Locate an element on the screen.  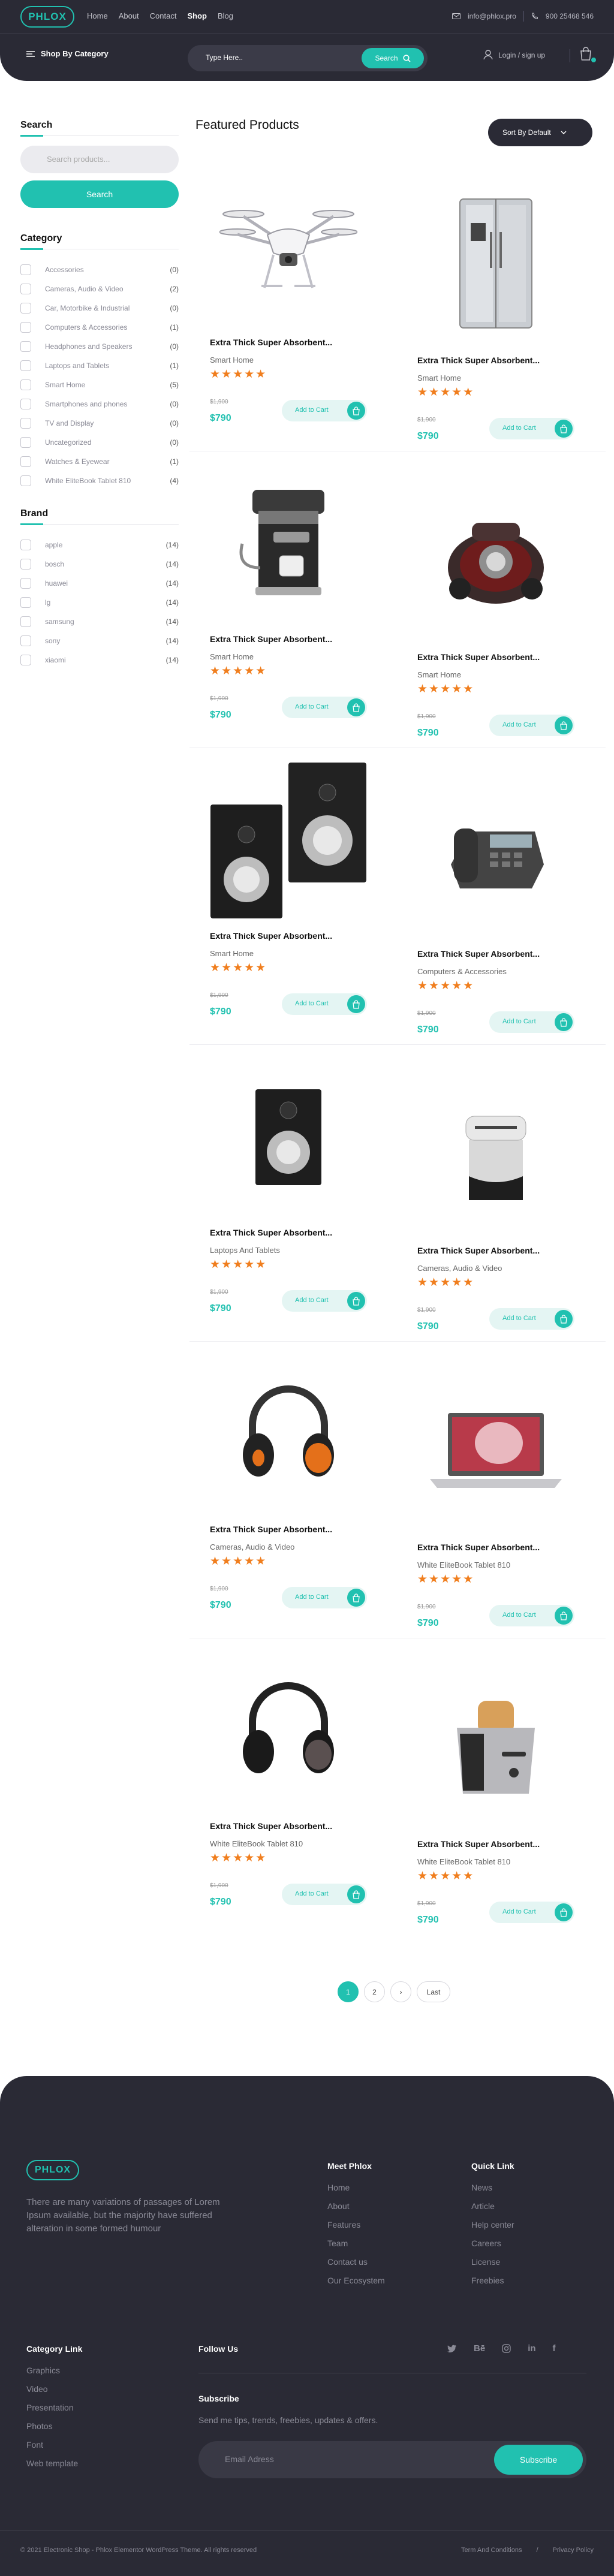
category-filter-item: Computers & Accessories (1) is located at coordinates (100, 328).